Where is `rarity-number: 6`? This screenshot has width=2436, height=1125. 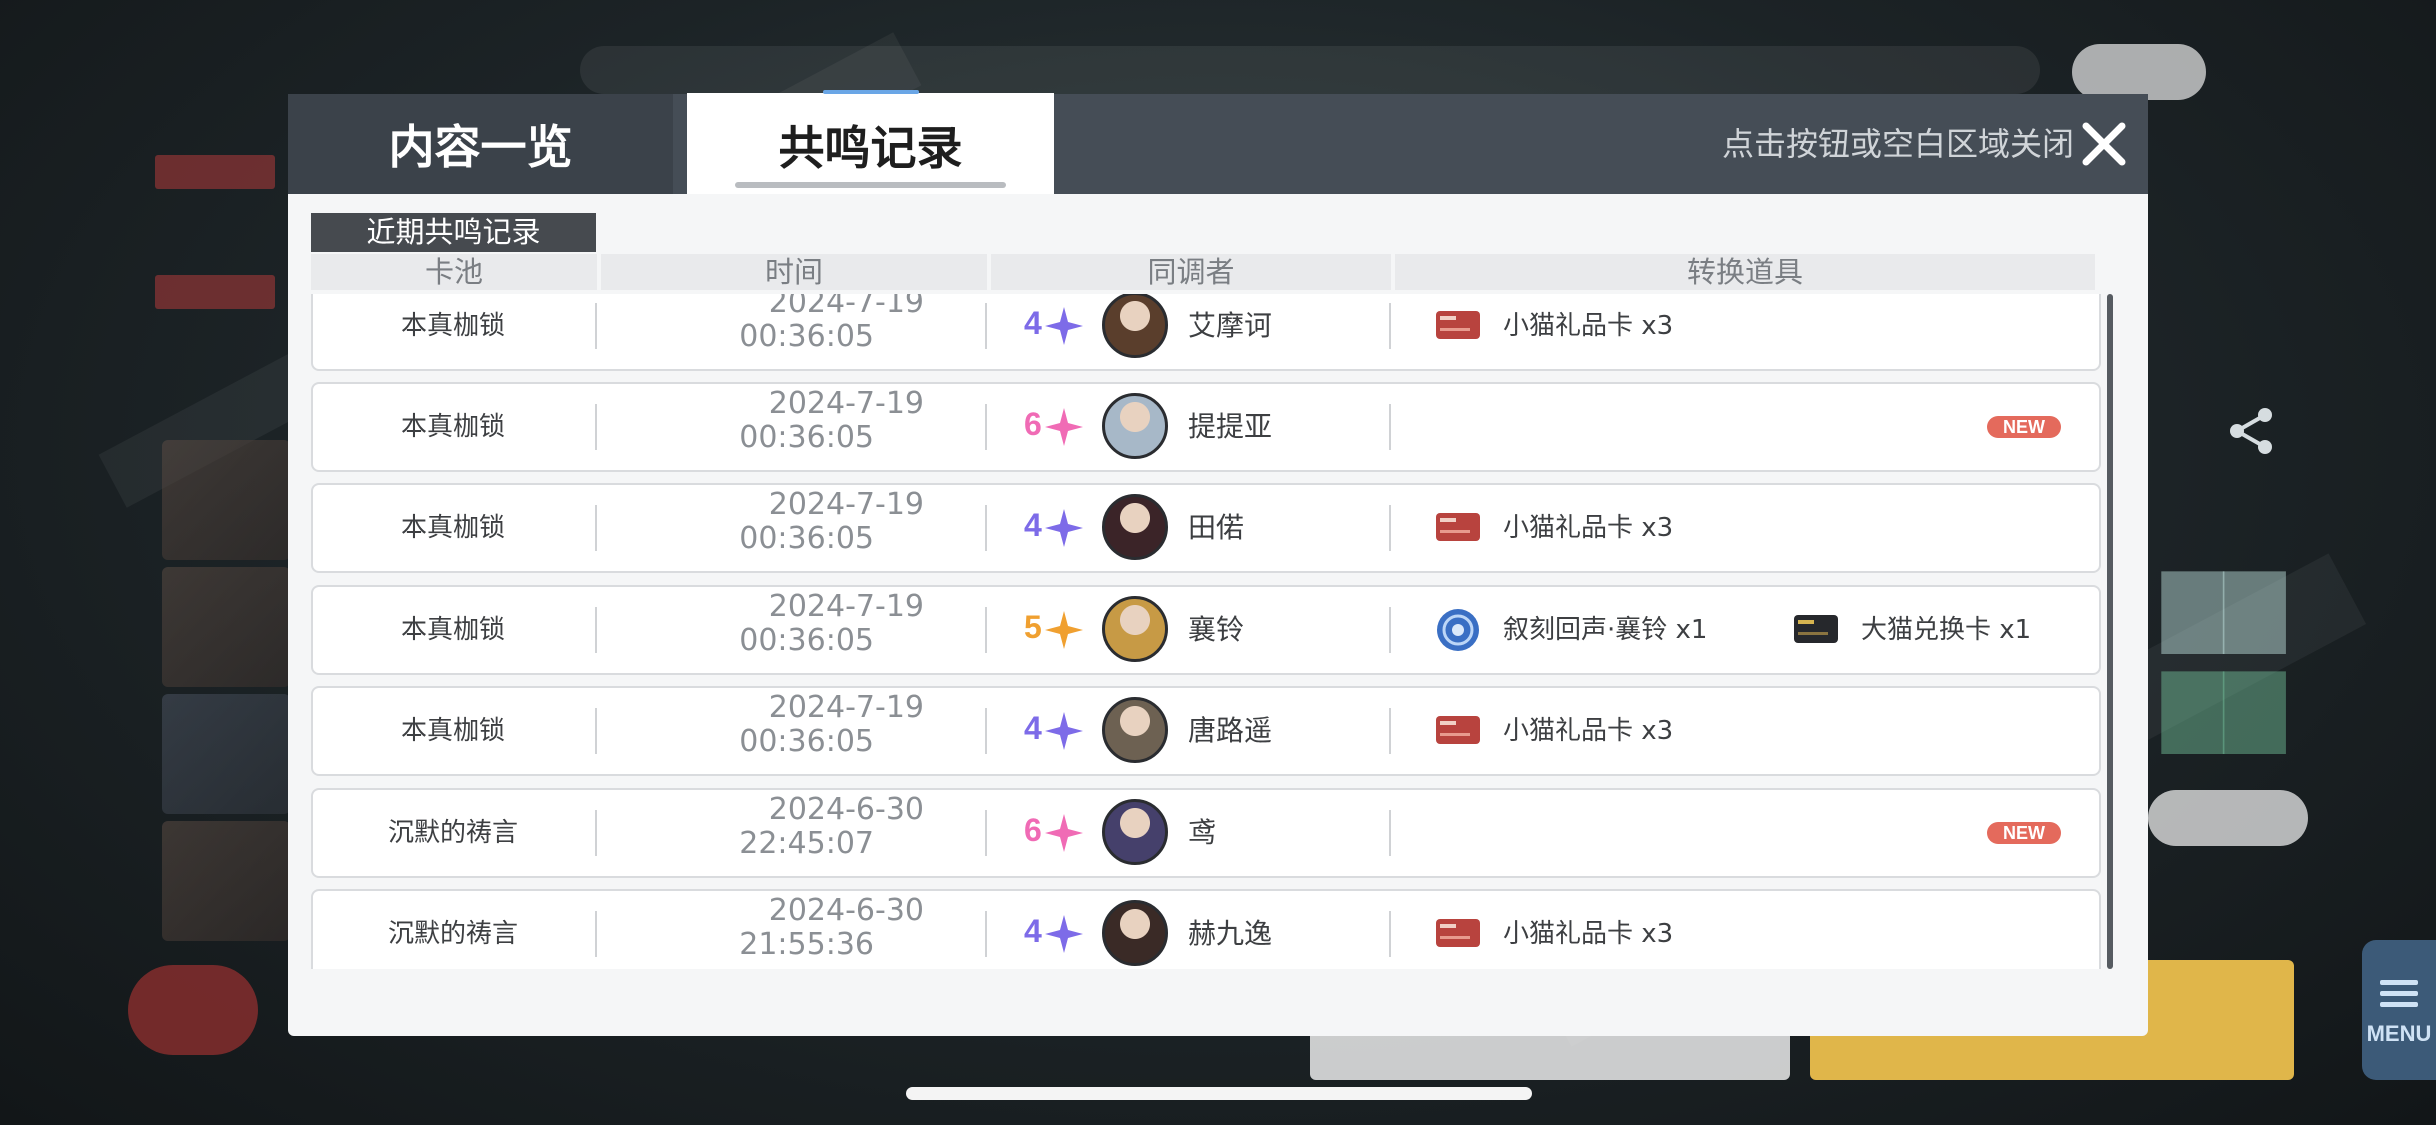 rarity-number: 6 is located at coordinates (1033, 424).